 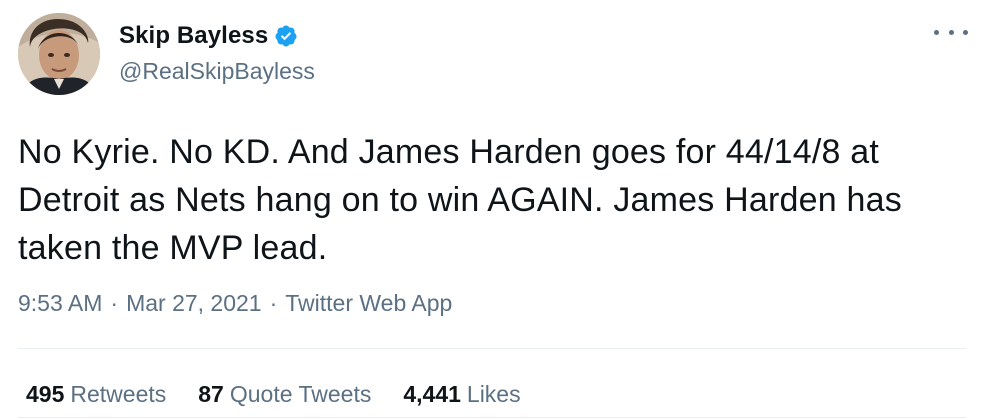 What do you see at coordinates (211, 394) in the screenshot?
I see `quote-tweets-count: 87` at bounding box center [211, 394].